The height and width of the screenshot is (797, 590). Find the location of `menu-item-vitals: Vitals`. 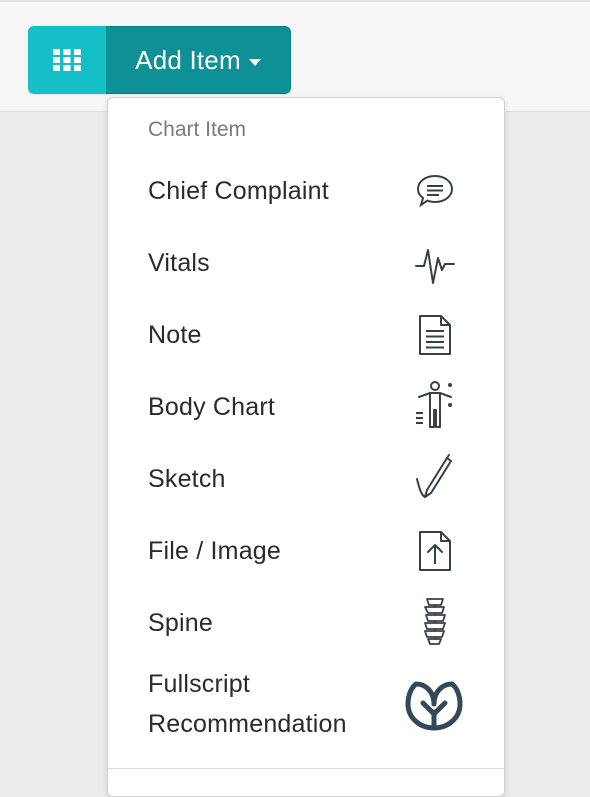

menu-item-vitals: Vitals is located at coordinates (306, 263).